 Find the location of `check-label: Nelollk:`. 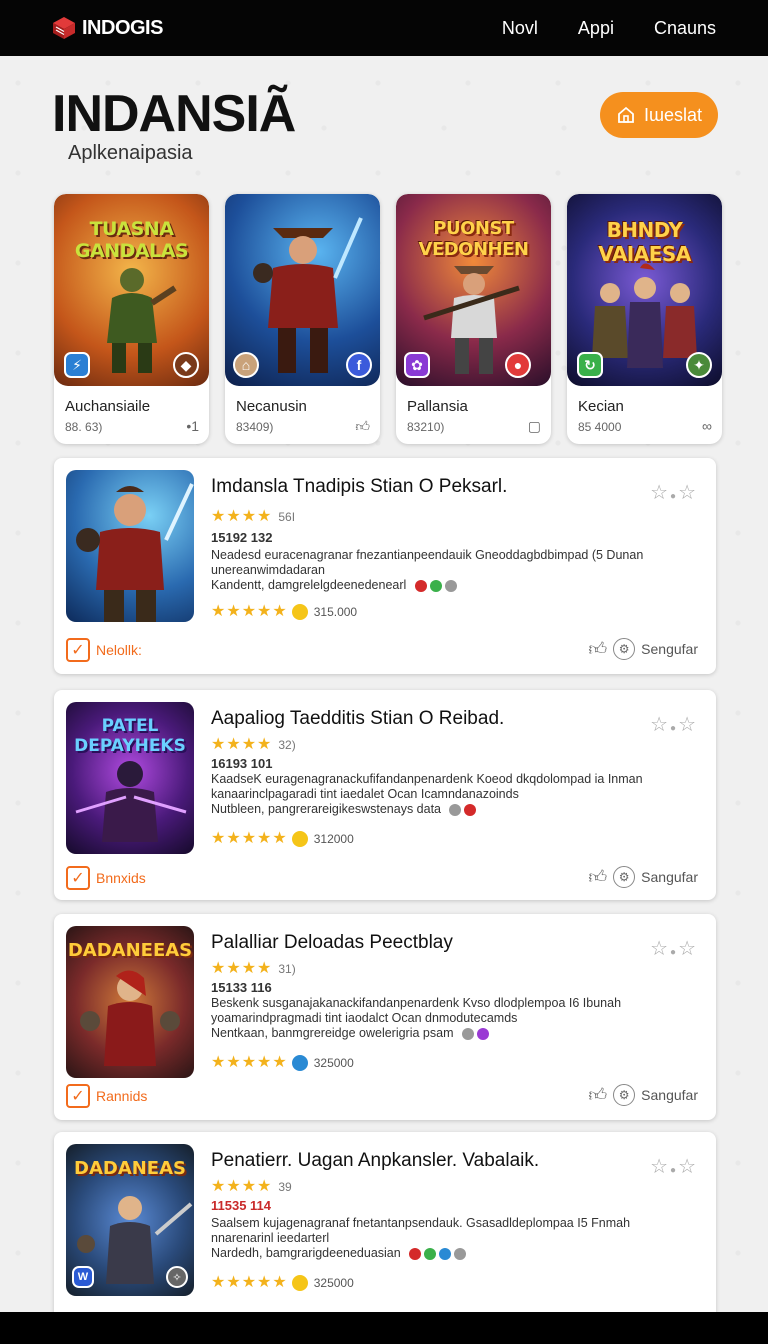

check-label: Nelollk: is located at coordinates (119, 650).